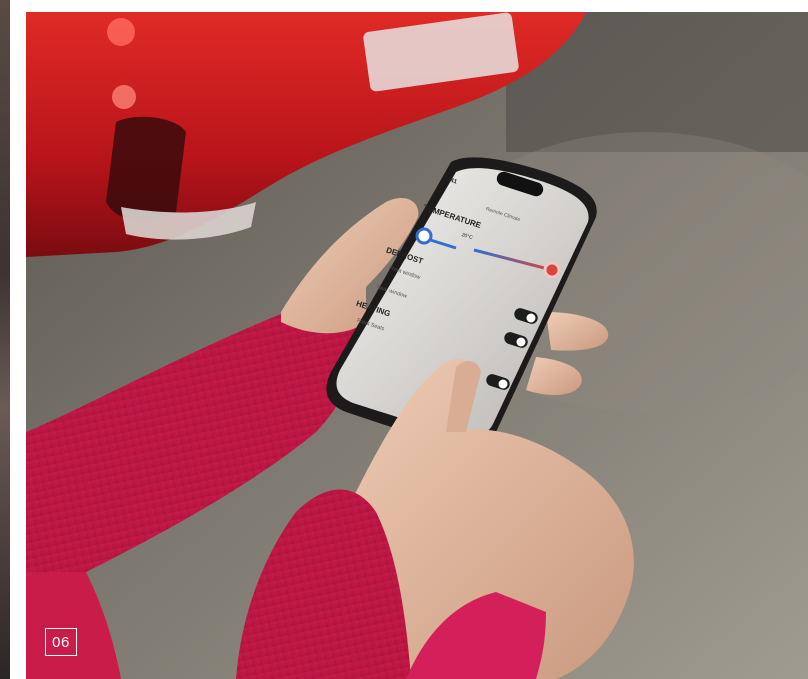 This screenshot has height=679, width=808. What do you see at coordinates (404, 255) in the screenshot?
I see `defrost-heading: DEFROST` at bounding box center [404, 255].